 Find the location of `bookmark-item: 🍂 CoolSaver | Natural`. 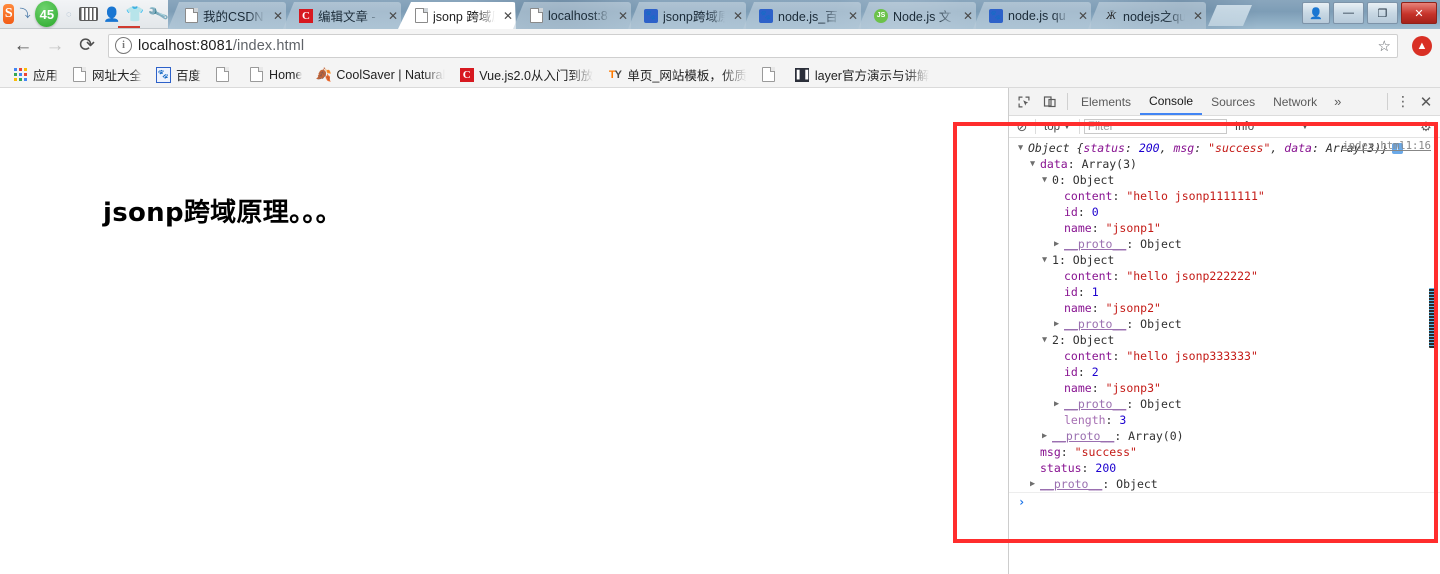

bookmark-item: 🍂 CoolSaver | Natural is located at coordinates (380, 74).